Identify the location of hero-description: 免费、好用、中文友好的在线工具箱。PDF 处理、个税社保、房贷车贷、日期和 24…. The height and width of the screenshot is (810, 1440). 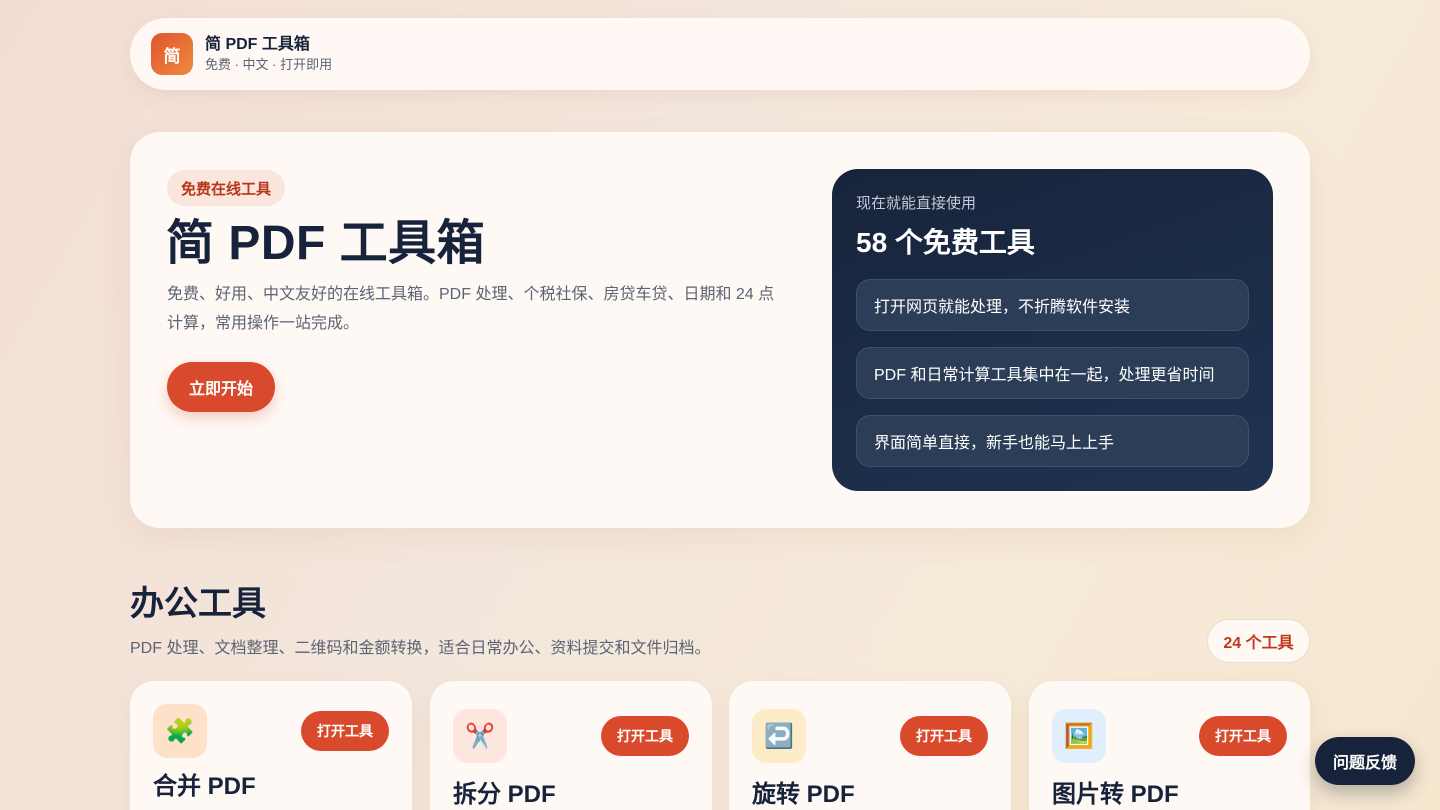
(471, 309).